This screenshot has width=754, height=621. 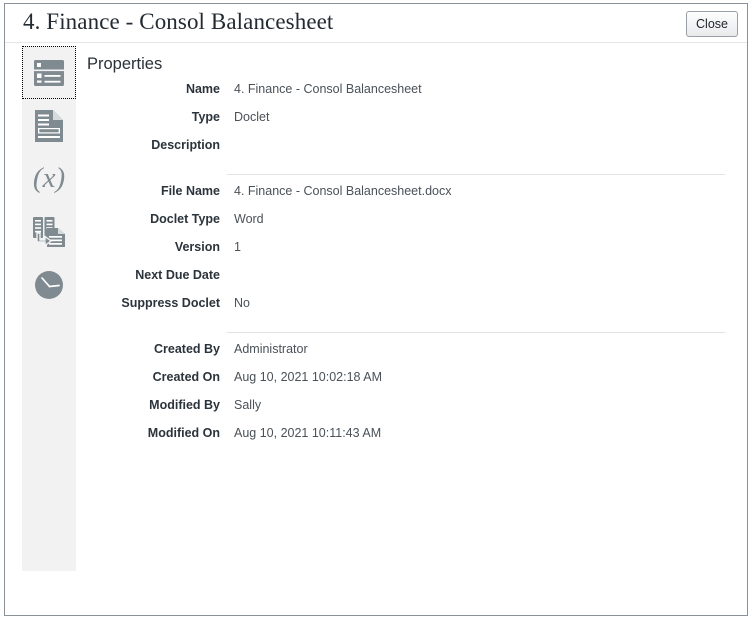 I want to click on field-row: Created On Aug 10, 2021 10:02:18 AM, so click(x=407, y=384).